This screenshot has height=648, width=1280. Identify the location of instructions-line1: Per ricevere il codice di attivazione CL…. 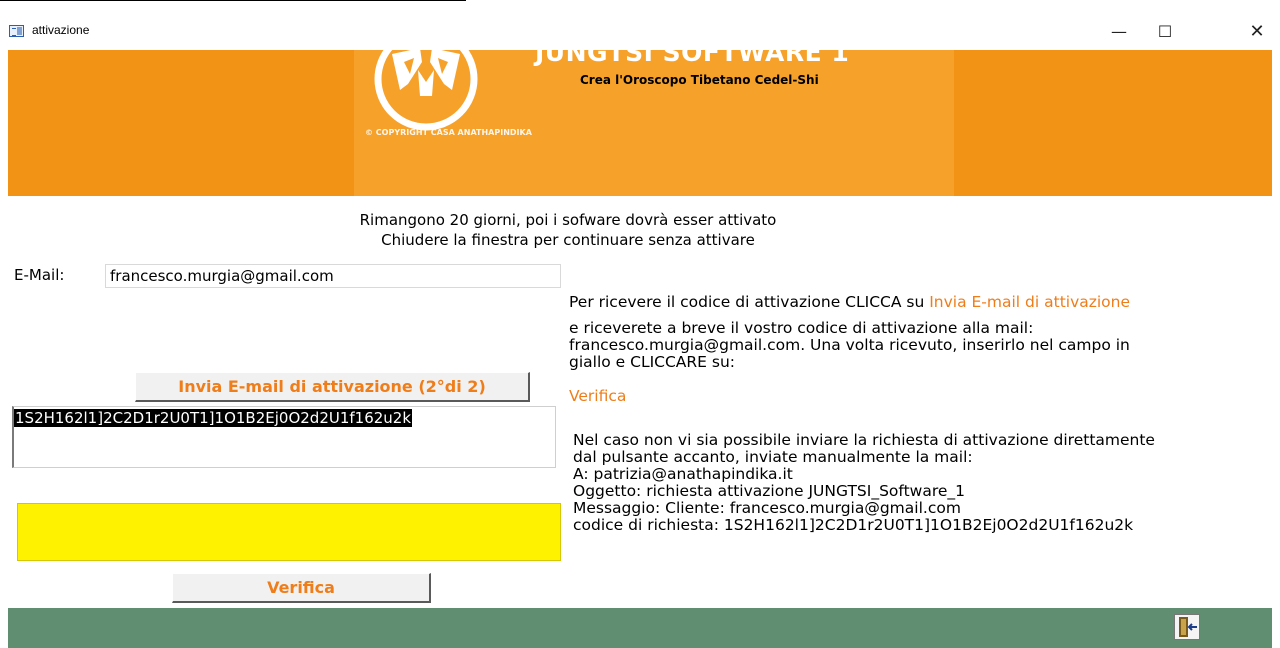
(849, 302).